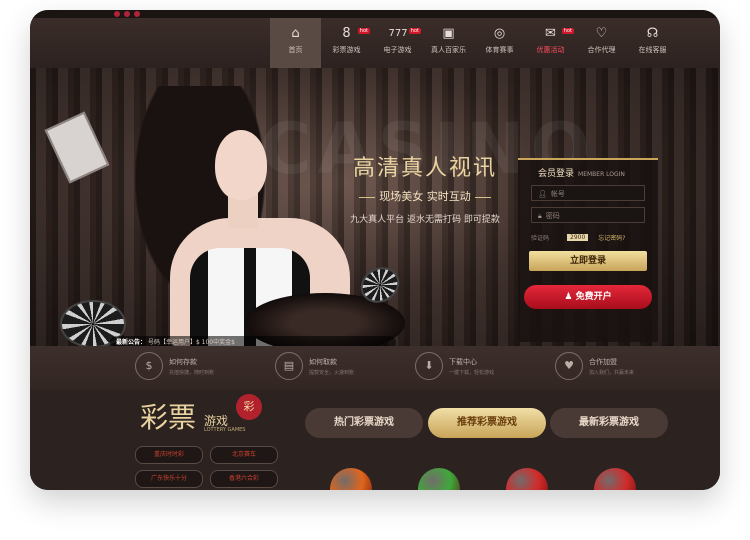 The width and height of the screenshot is (750, 540). What do you see at coordinates (346, 33) in the screenshot?
I see `lottery-icon: 8` at bounding box center [346, 33].